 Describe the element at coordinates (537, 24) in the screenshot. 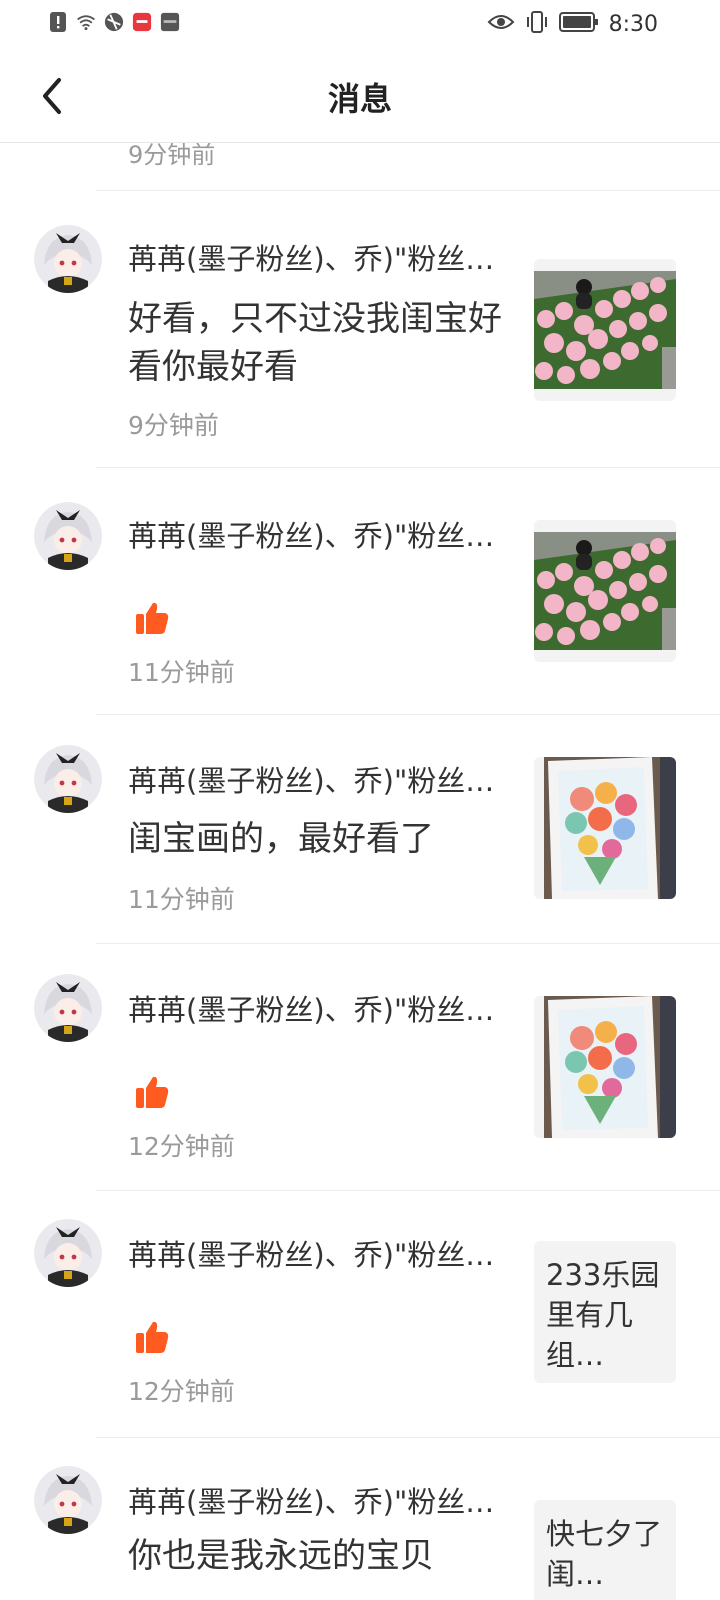

I see `vibrate-icon` at that location.